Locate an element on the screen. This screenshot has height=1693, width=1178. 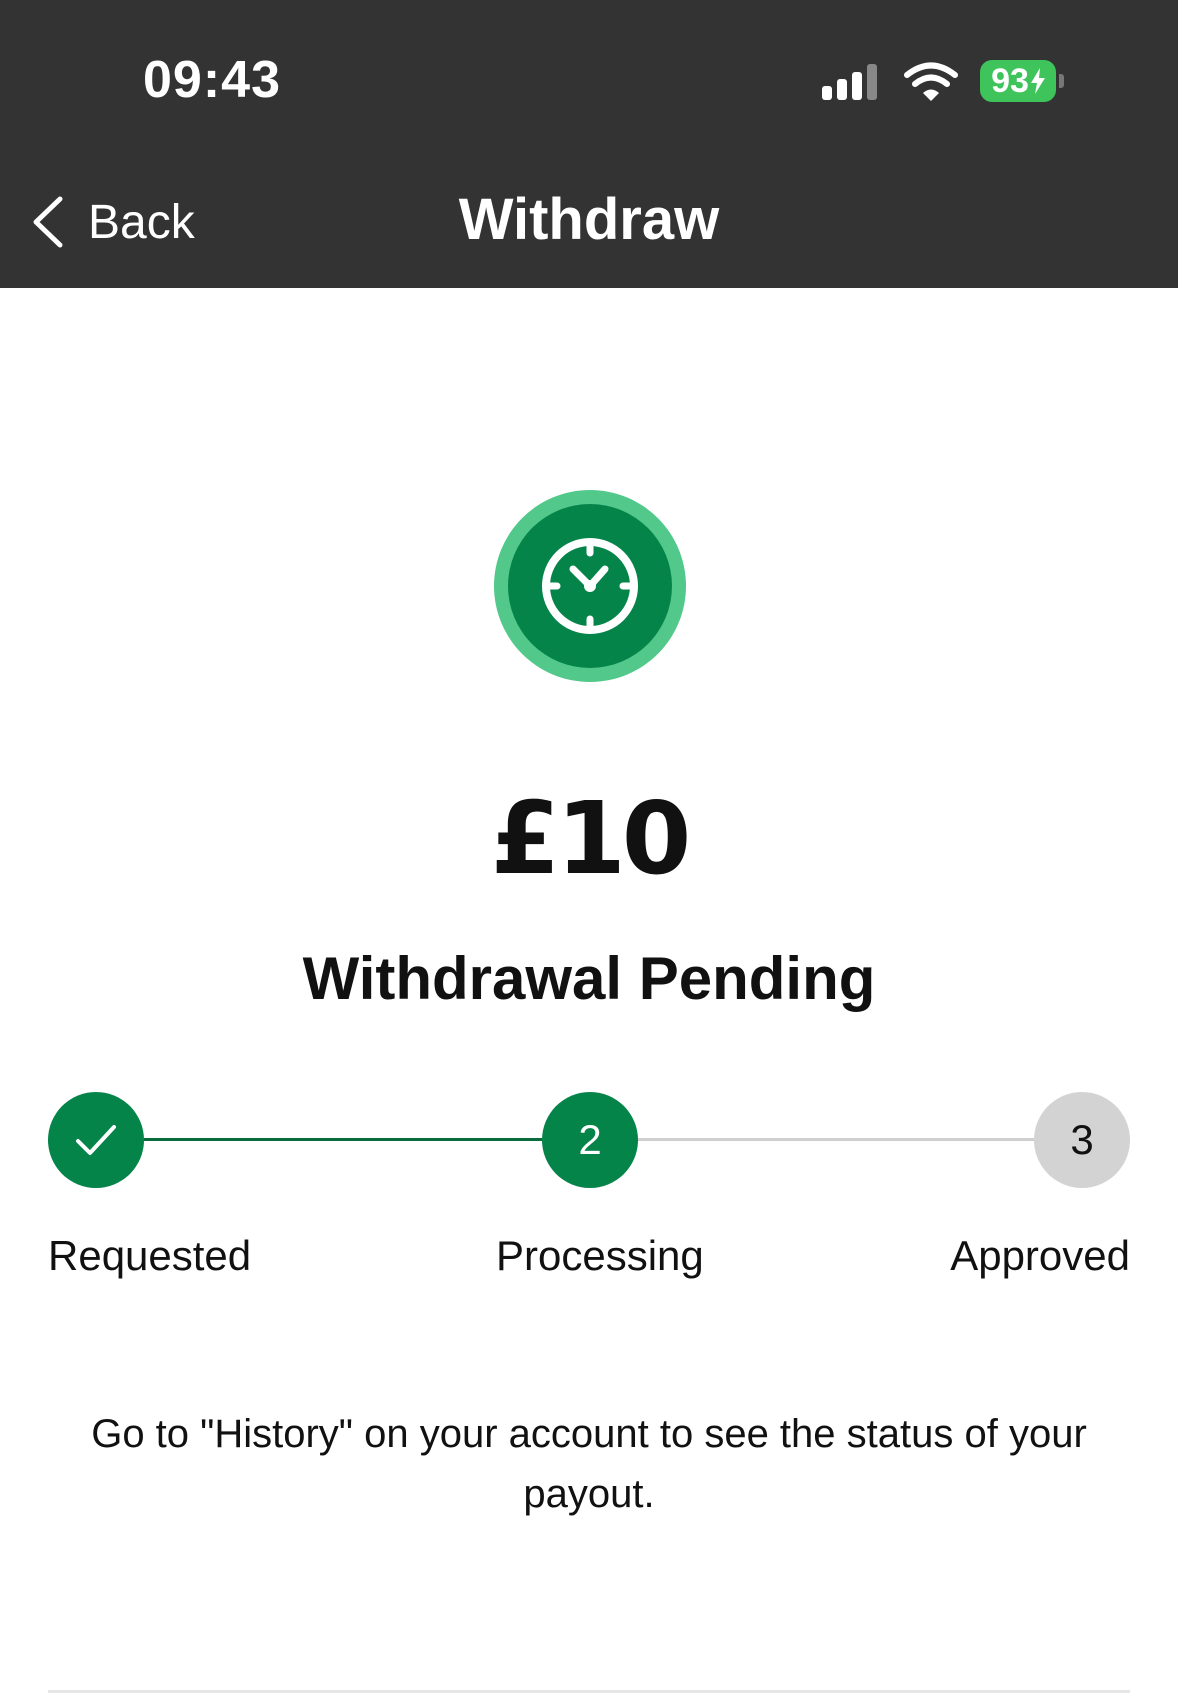
step-approved-marker: 3 is located at coordinates (1082, 1140).